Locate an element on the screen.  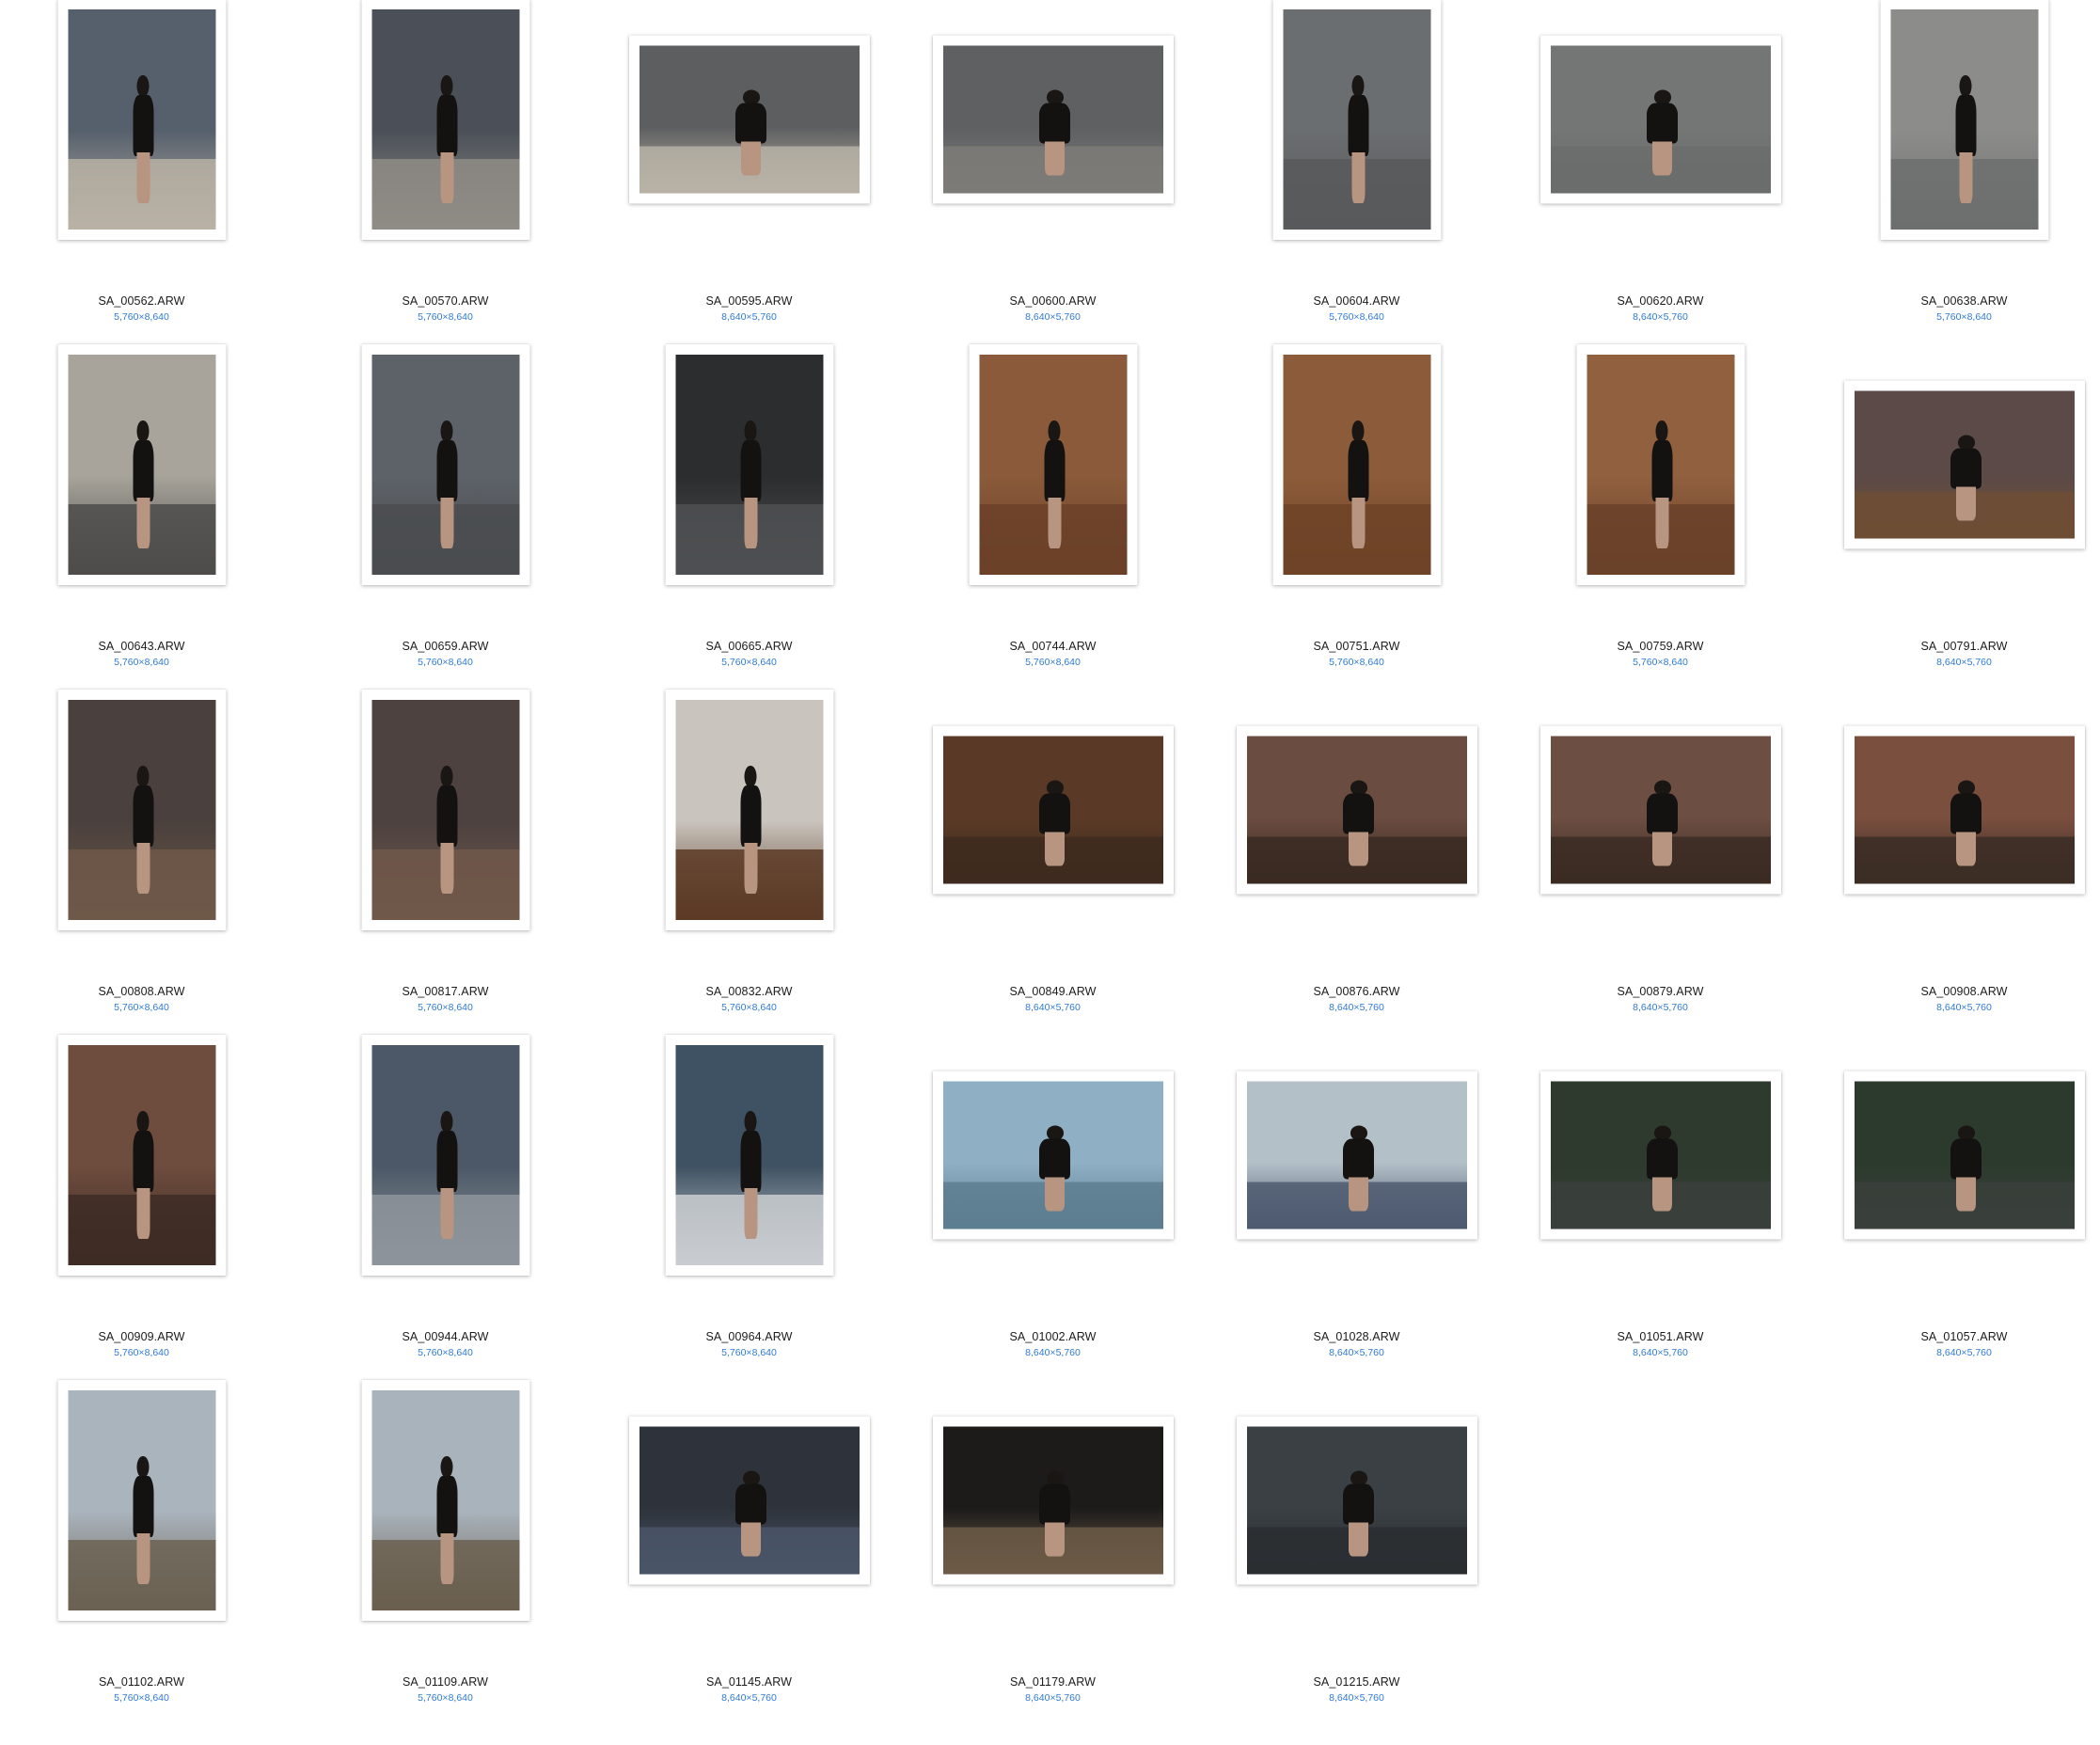
file-item: SA_00808.ARW 5,760×8,640 is located at coordinates (146, 863).